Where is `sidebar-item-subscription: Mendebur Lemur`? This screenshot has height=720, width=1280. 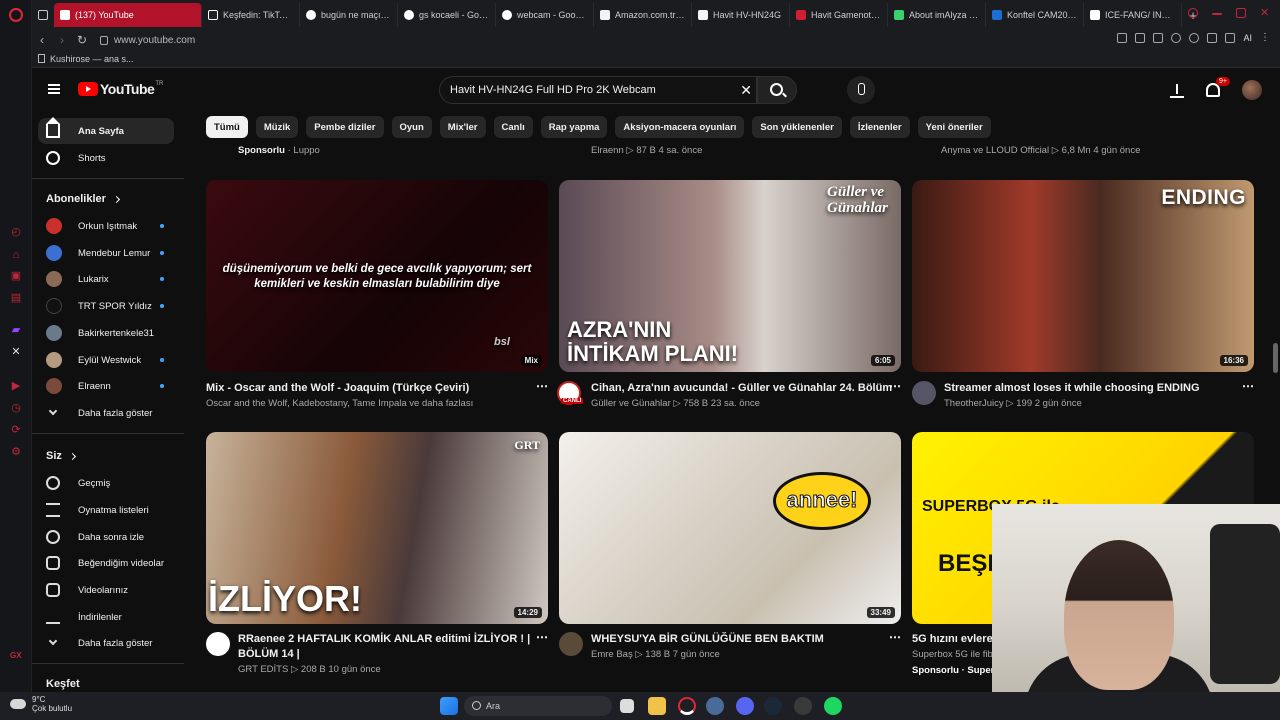 sidebar-item-subscription: Mendebur Lemur is located at coordinates (106, 253).